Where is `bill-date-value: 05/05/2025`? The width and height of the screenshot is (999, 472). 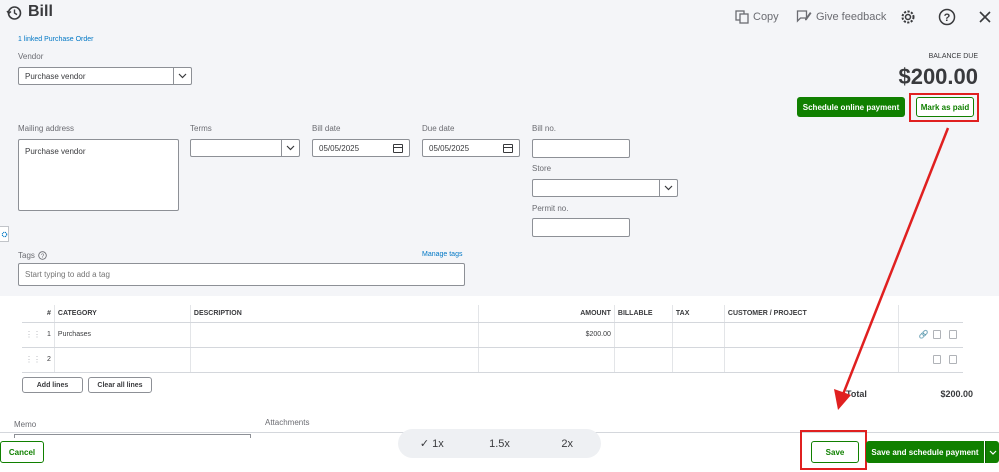
bill-date-value: 05/05/2025 is located at coordinates (339, 148).